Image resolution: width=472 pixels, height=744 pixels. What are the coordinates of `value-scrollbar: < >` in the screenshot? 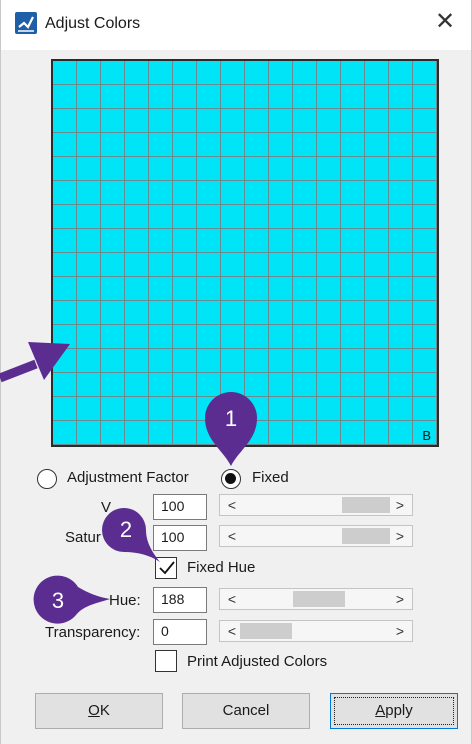 It's located at (316, 505).